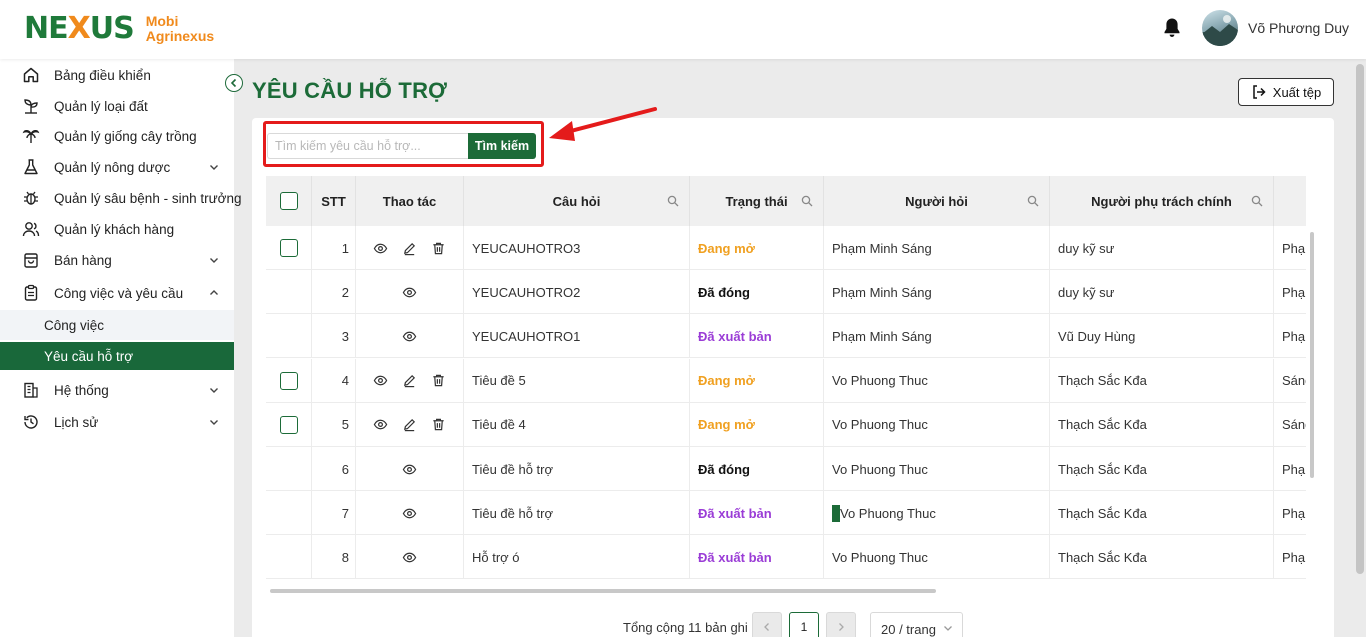 This screenshot has width=1366, height=637. Describe the element at coordinates (841, 627) in the screenshot. I see `chevron-right-icon` at that location.